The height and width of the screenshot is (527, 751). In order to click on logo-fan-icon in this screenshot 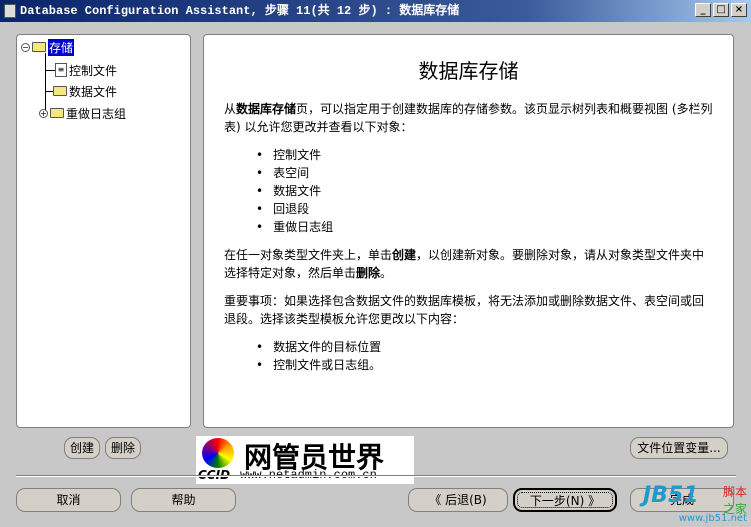, I will do `click(218, 453)`.